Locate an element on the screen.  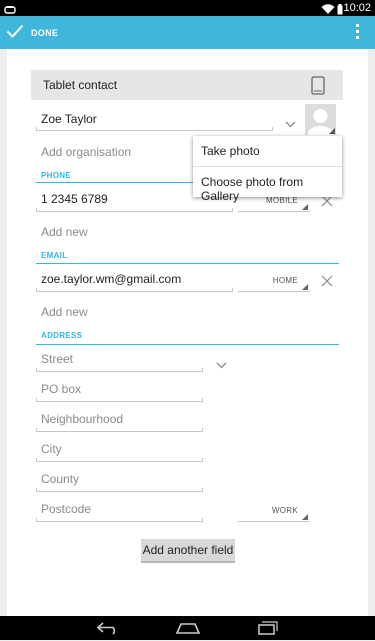
street-underline is located at coordinates (119, 370).